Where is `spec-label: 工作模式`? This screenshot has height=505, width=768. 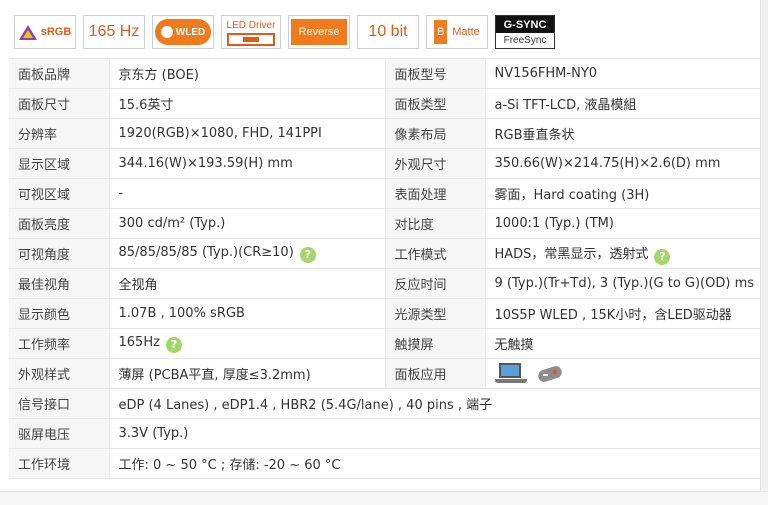
spec-label: 工作模式 is located at coordinates (435, 253).